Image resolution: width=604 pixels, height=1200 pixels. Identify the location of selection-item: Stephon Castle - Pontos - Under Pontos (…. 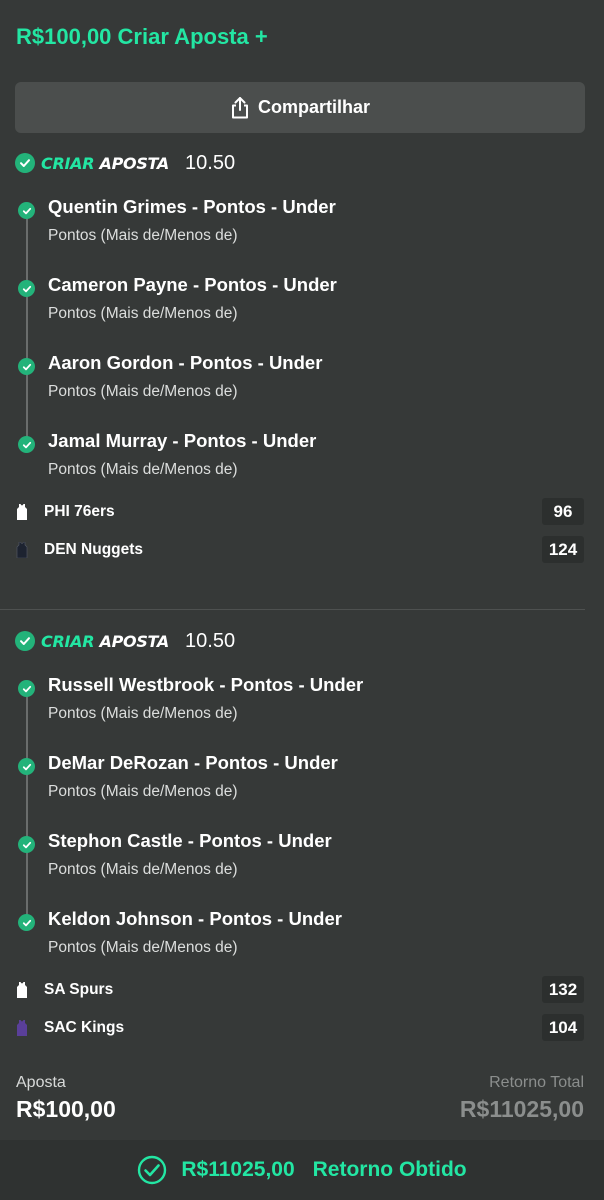
(302, 860).